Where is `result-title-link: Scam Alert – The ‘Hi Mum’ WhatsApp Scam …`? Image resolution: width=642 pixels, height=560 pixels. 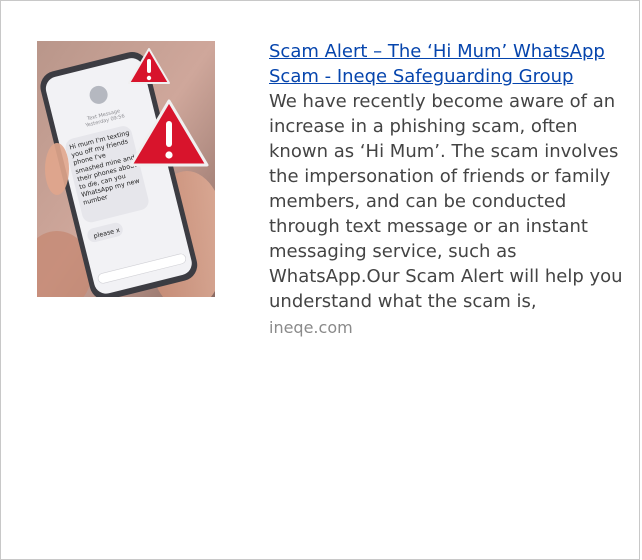 result-title-link: Scam Alert – The ‘Hi Mum’ WhatsApp Scam … is located at coordinates (447, 64).